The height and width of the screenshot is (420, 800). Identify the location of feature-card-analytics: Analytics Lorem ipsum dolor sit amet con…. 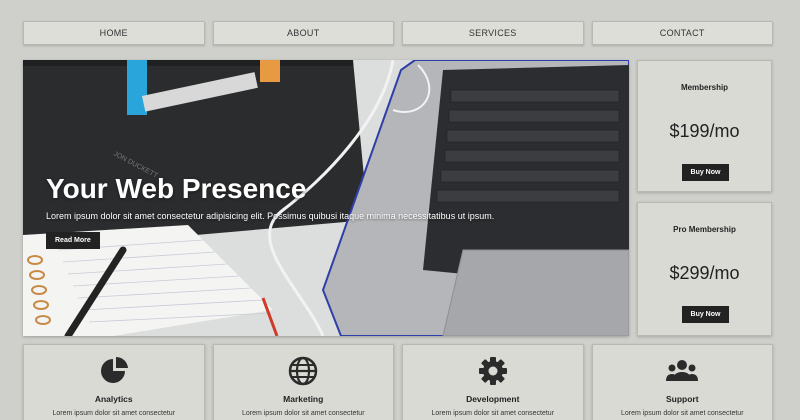
(114, 382).